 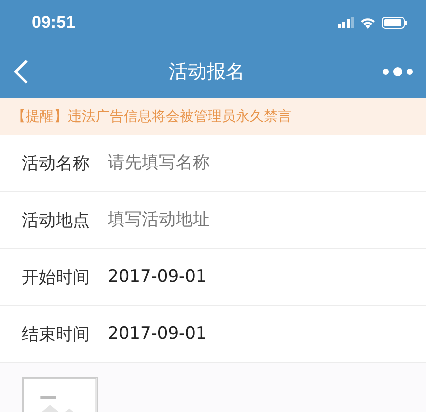 What do you see at coordinates (368, 22) in the screenshot?
I see `wifi-icon` at bounding box center [368, 22].